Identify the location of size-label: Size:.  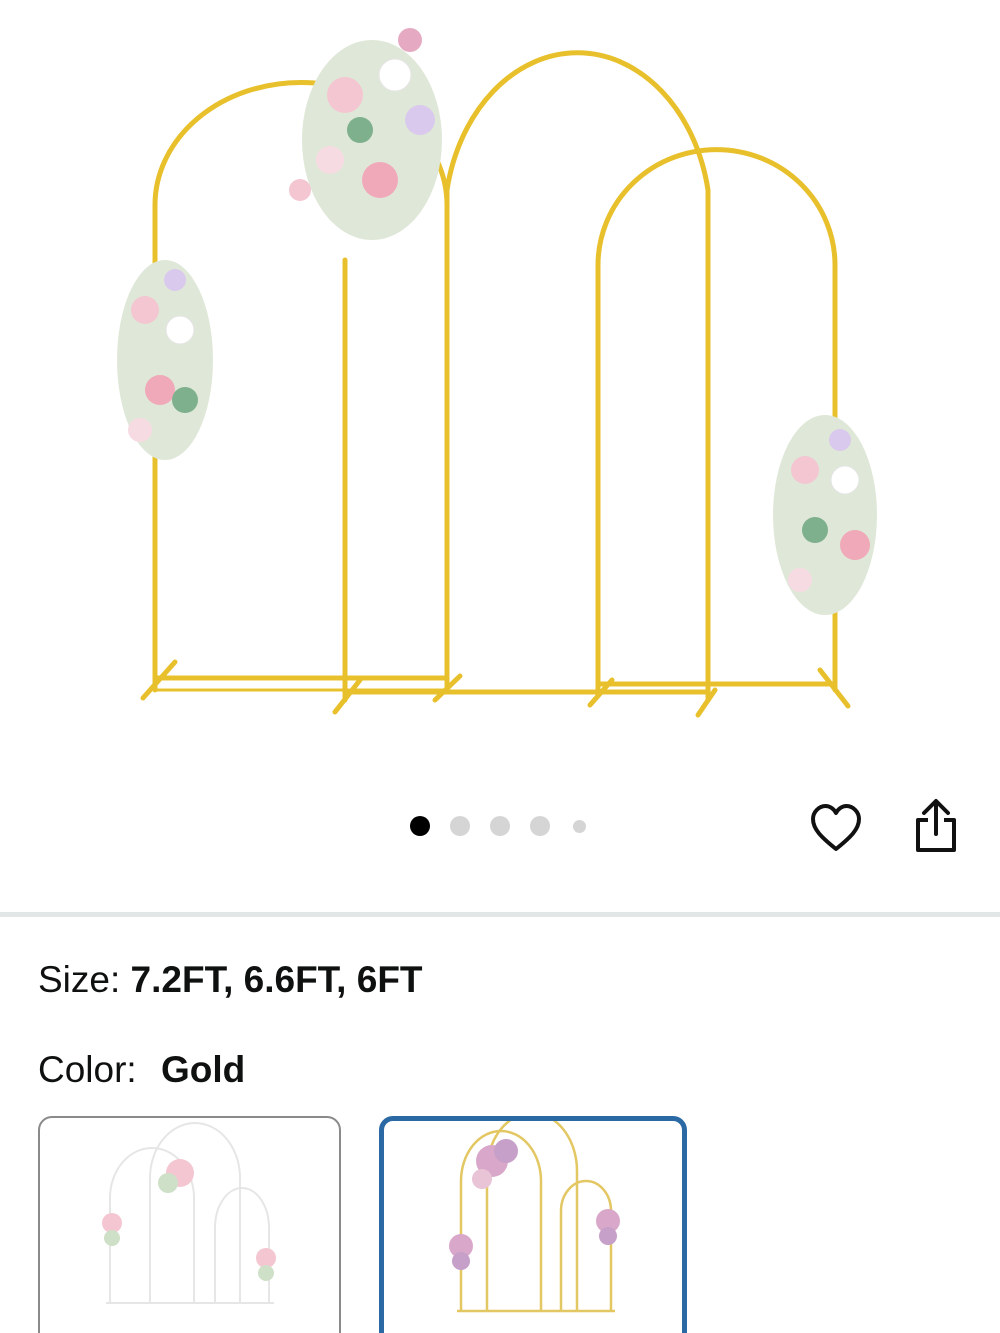
(79, 979).